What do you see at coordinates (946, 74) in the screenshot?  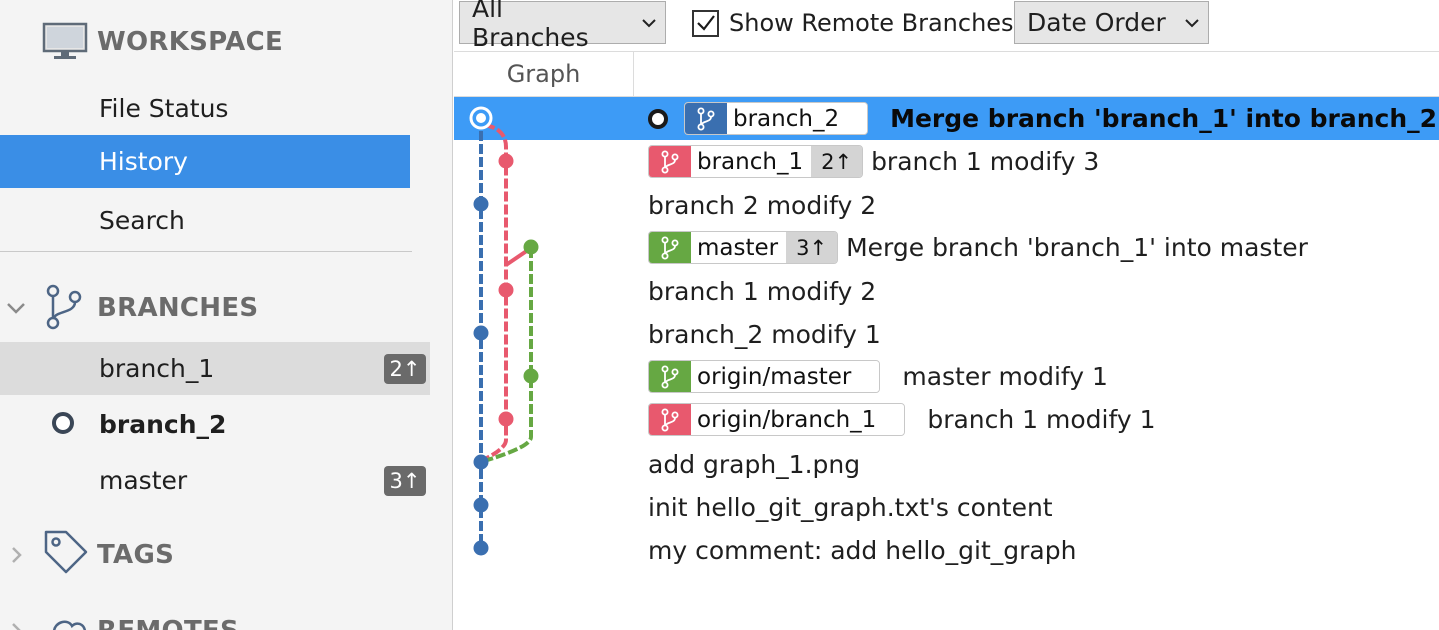 I see `column-header: Graph` at bounding box center [946, 74].